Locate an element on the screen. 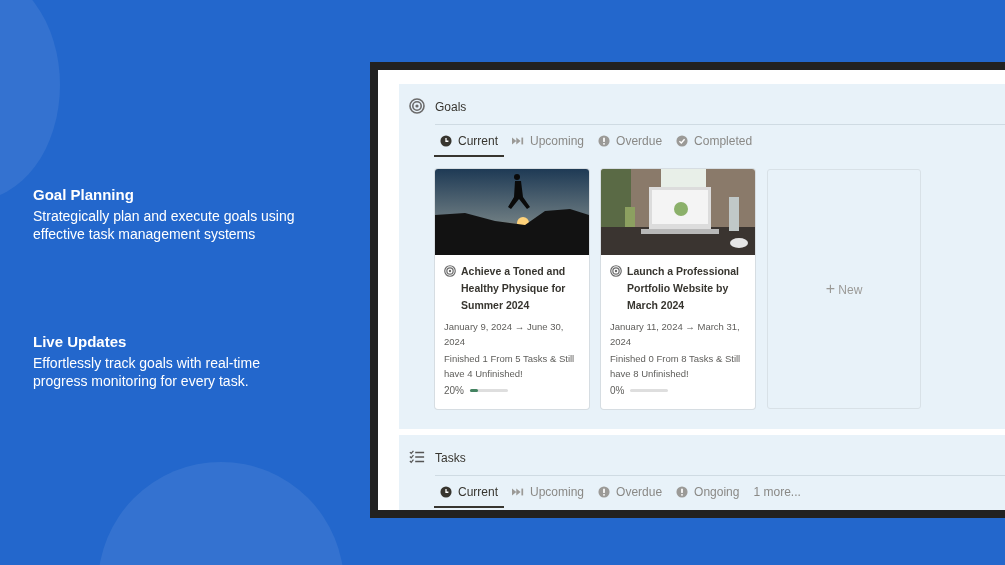 The image size is (1005, 565). goal-title: Achieve a Toned and Healthy Physique for Summer 2024 is located at coordinates (514, 288).